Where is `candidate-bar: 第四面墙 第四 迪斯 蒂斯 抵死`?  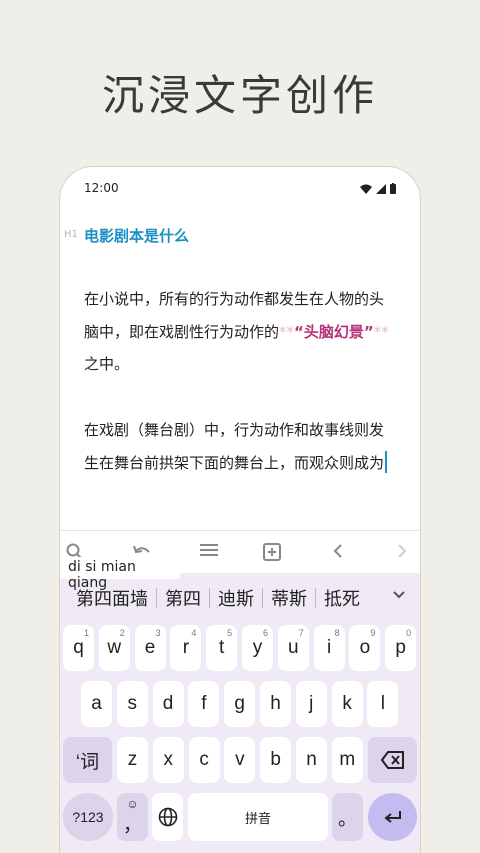
candidate-bar: 第四面墙 第四 迪斯 蒂斯 抵死 is located at coordinates (240, 598).